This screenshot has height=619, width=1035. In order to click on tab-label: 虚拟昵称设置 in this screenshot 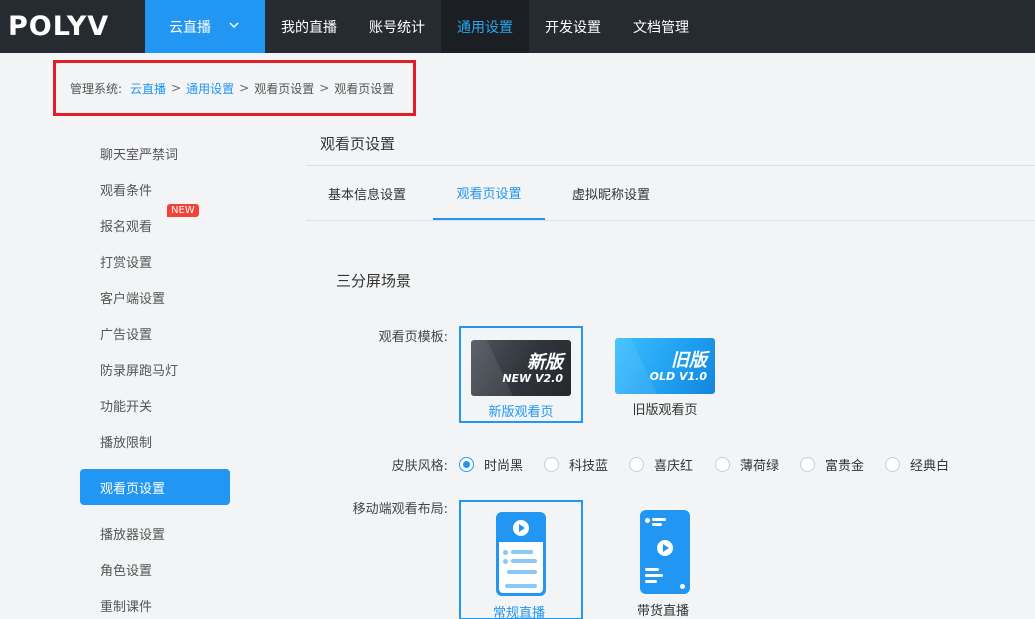, I will do `click(610, 195)`.